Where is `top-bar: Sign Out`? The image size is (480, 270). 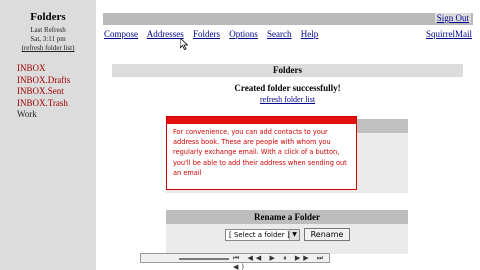 top-bar: Sign Out is located at coordinates (288, 19).